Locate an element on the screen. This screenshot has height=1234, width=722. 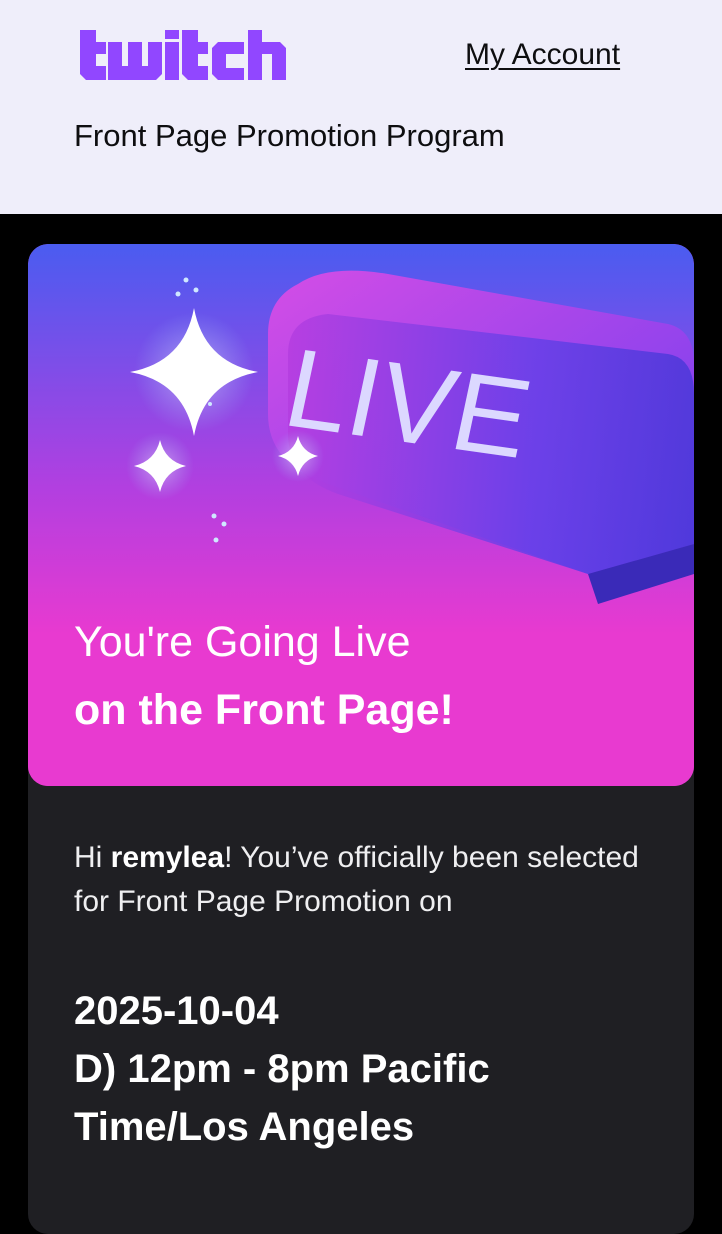
username: remylea is located at coordinates (167, 857).